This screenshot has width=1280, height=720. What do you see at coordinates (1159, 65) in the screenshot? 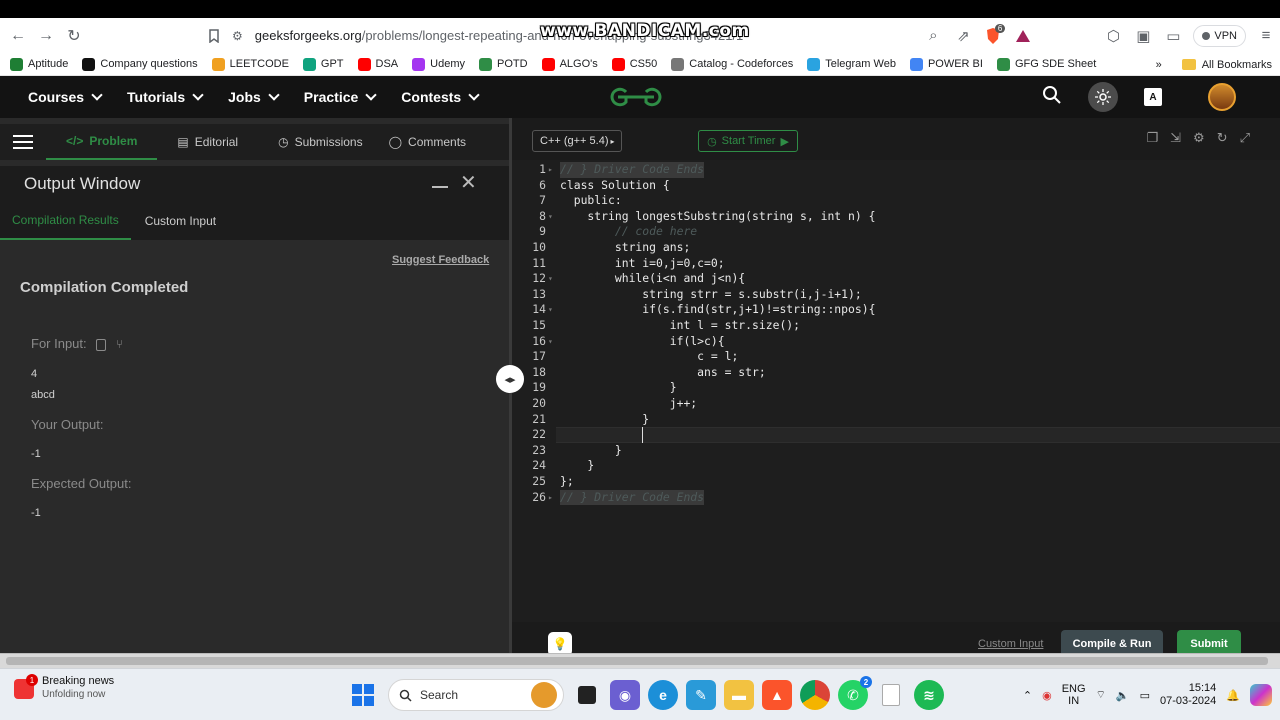
I see `bookmarks-overflow-button: »` at bounding box center [1159, 65].